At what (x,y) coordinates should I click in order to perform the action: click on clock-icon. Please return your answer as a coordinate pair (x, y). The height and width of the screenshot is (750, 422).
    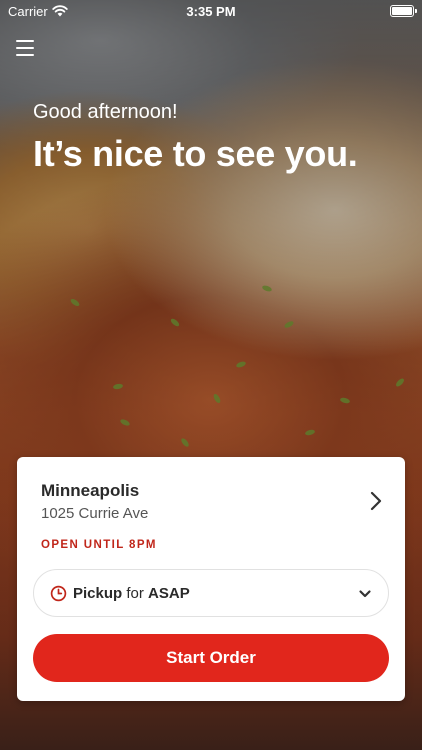
    Looking at the image, I should click on (58, 593).